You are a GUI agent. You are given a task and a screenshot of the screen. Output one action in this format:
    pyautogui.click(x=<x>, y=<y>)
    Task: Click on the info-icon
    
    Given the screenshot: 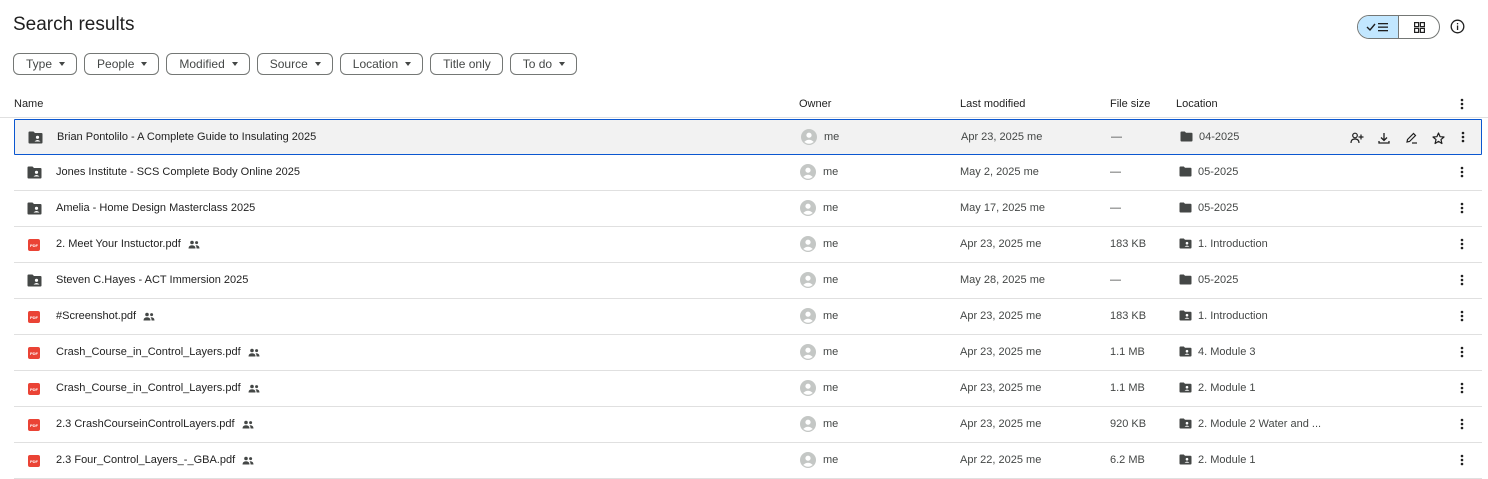 What is the action you would take?
    pyautogui.click(x=1457, y=26)
    